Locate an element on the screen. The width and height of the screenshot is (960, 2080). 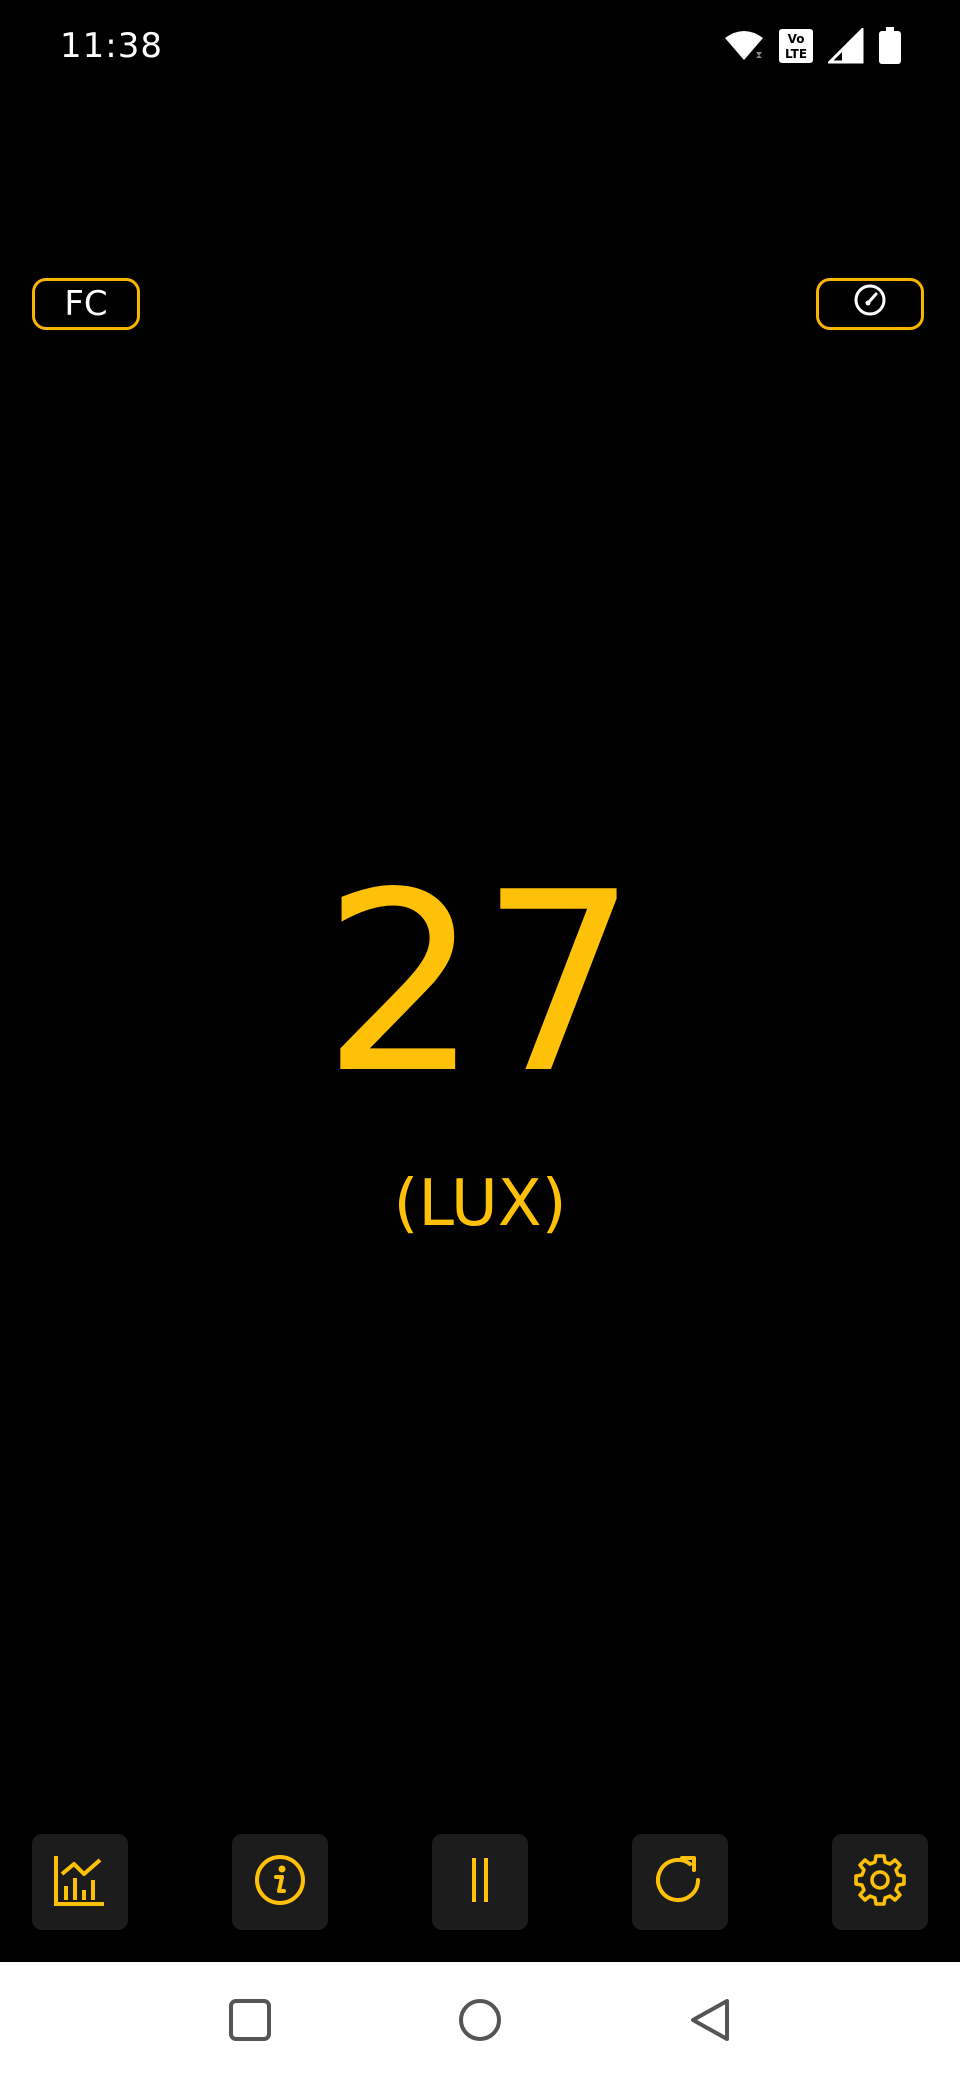
status-time: 11:38 is located at coordinates (111, 46).